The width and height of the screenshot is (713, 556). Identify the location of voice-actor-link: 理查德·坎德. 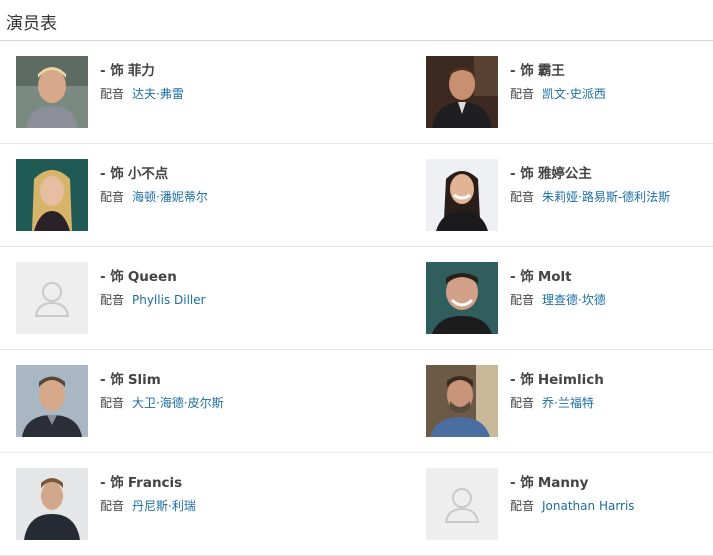
(574, 300).